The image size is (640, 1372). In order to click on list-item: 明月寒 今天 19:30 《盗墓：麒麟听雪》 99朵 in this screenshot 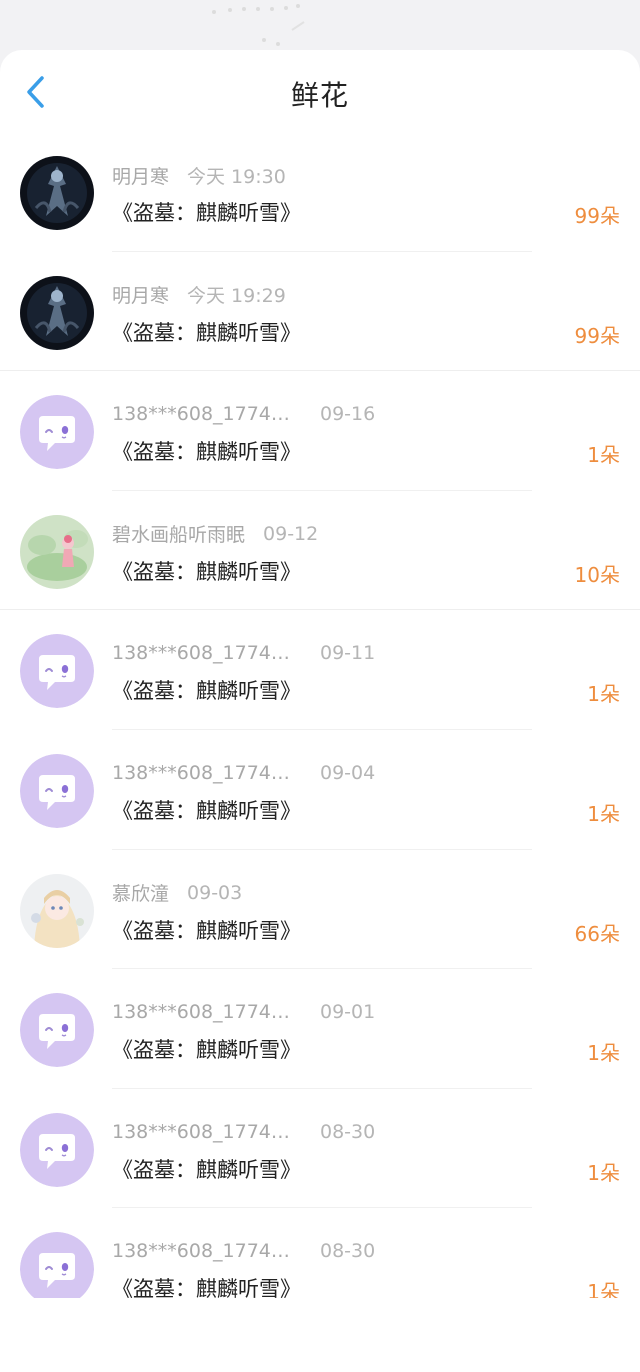, I will do `click(320, 192)`.